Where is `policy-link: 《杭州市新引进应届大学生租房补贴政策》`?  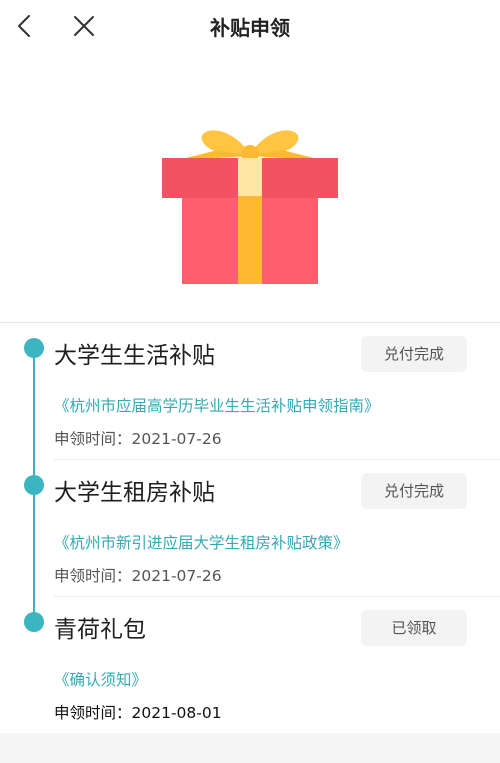 policy-link: 《杭州市新引进应届大学生租房补贴政策》 is located at coordinates (201, 542).